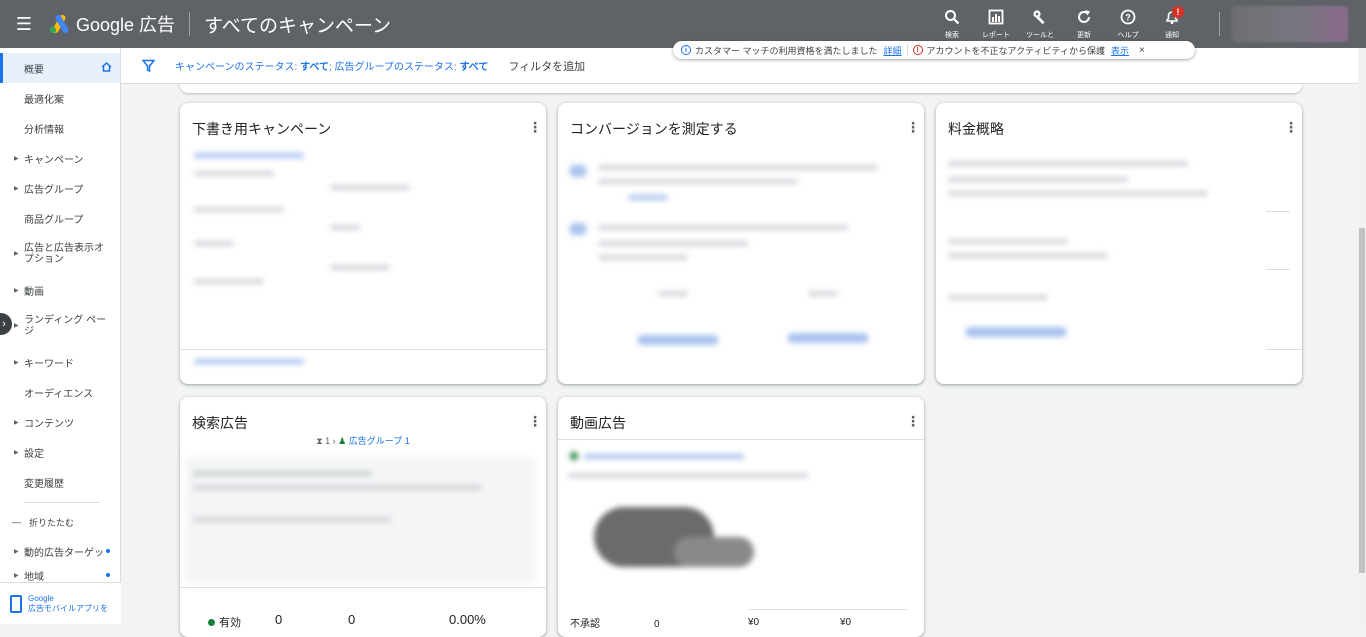 The width and height of the screenshot is (1366, 637). I want to click on filter-icon, so click(148, 65).